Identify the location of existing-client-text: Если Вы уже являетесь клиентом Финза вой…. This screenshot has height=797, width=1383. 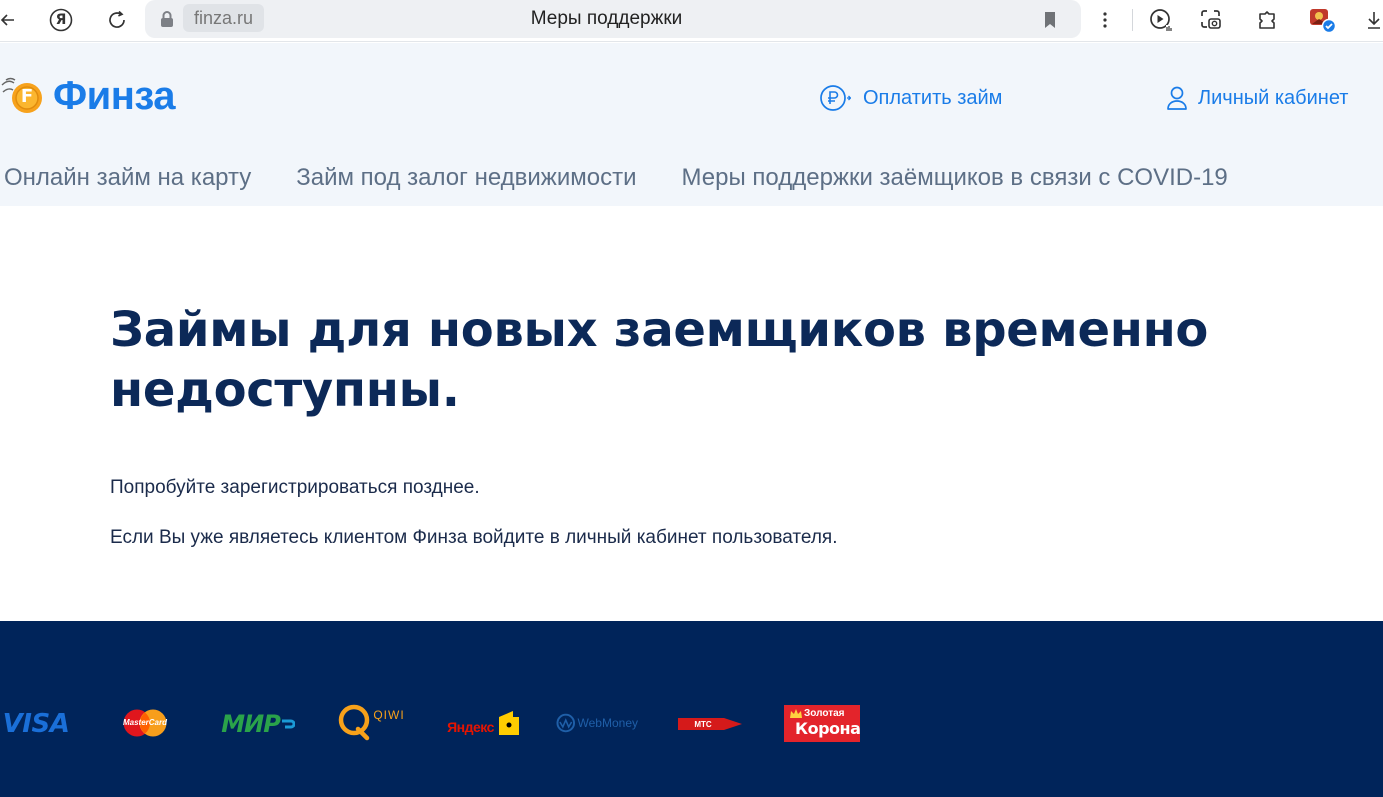
(474, 537).